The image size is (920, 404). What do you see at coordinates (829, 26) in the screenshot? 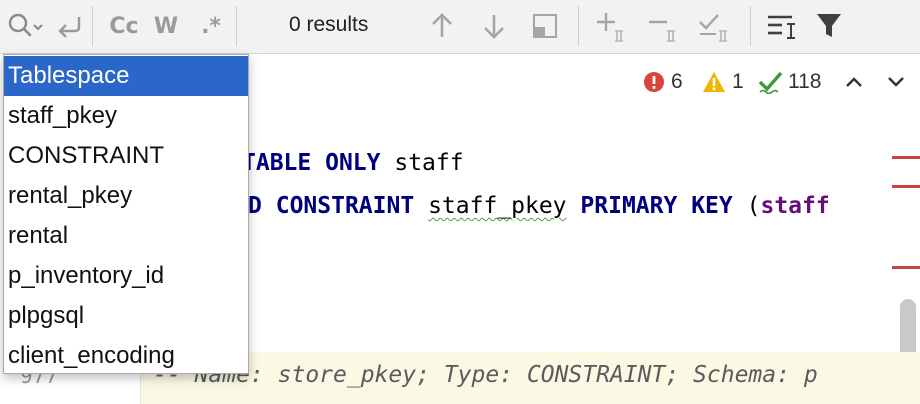
I see `filter-icon` at bounding box center [829, 26].